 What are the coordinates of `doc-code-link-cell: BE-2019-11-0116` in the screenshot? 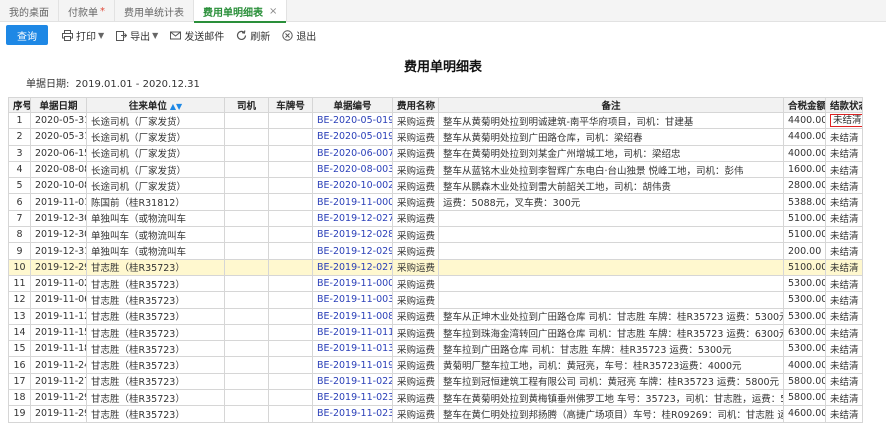 It's located at (352, 332).